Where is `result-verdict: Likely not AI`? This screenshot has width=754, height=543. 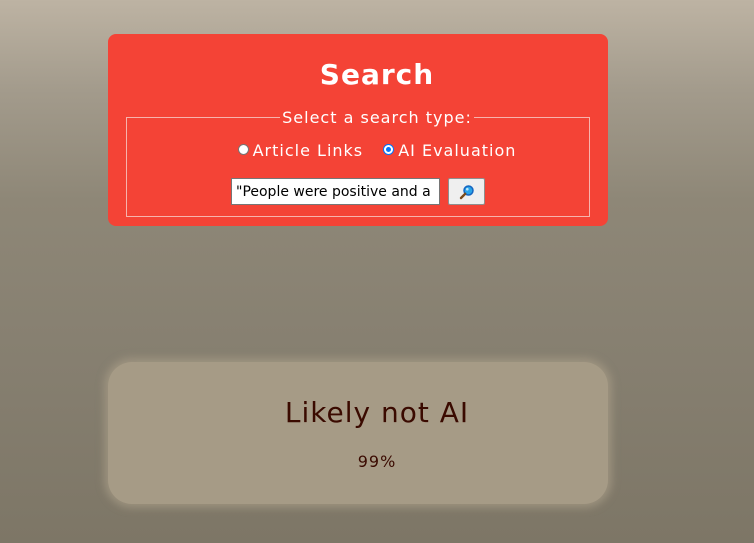 result-verdict: Likely not AI is located at coordinates (377, 412).